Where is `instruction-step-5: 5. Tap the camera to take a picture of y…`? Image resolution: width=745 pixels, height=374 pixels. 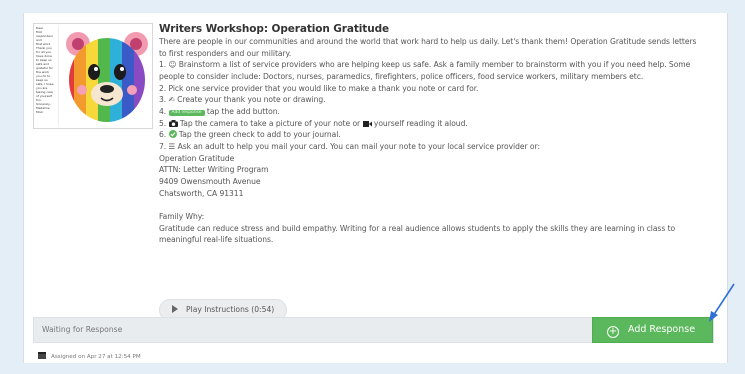 instruction-step-5: 5. Tap the camera to take a picture of y… is located at coordinates (313, 123).